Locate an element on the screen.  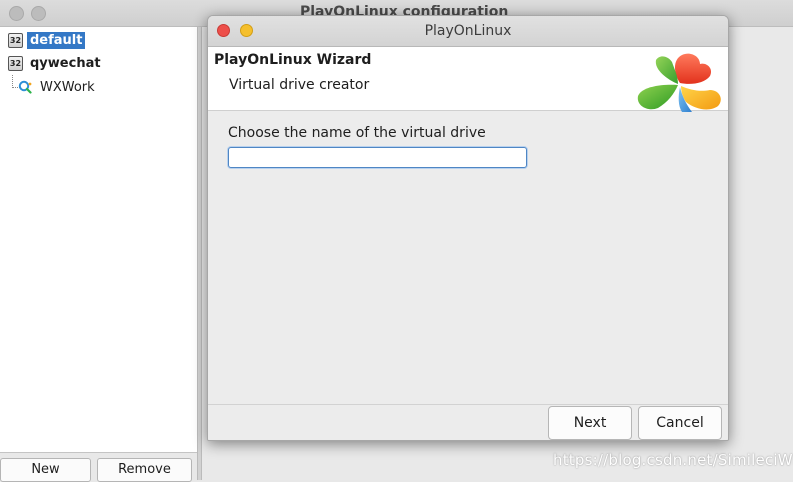
tree-item-label: WXWork is located at coordinates (67, 87).